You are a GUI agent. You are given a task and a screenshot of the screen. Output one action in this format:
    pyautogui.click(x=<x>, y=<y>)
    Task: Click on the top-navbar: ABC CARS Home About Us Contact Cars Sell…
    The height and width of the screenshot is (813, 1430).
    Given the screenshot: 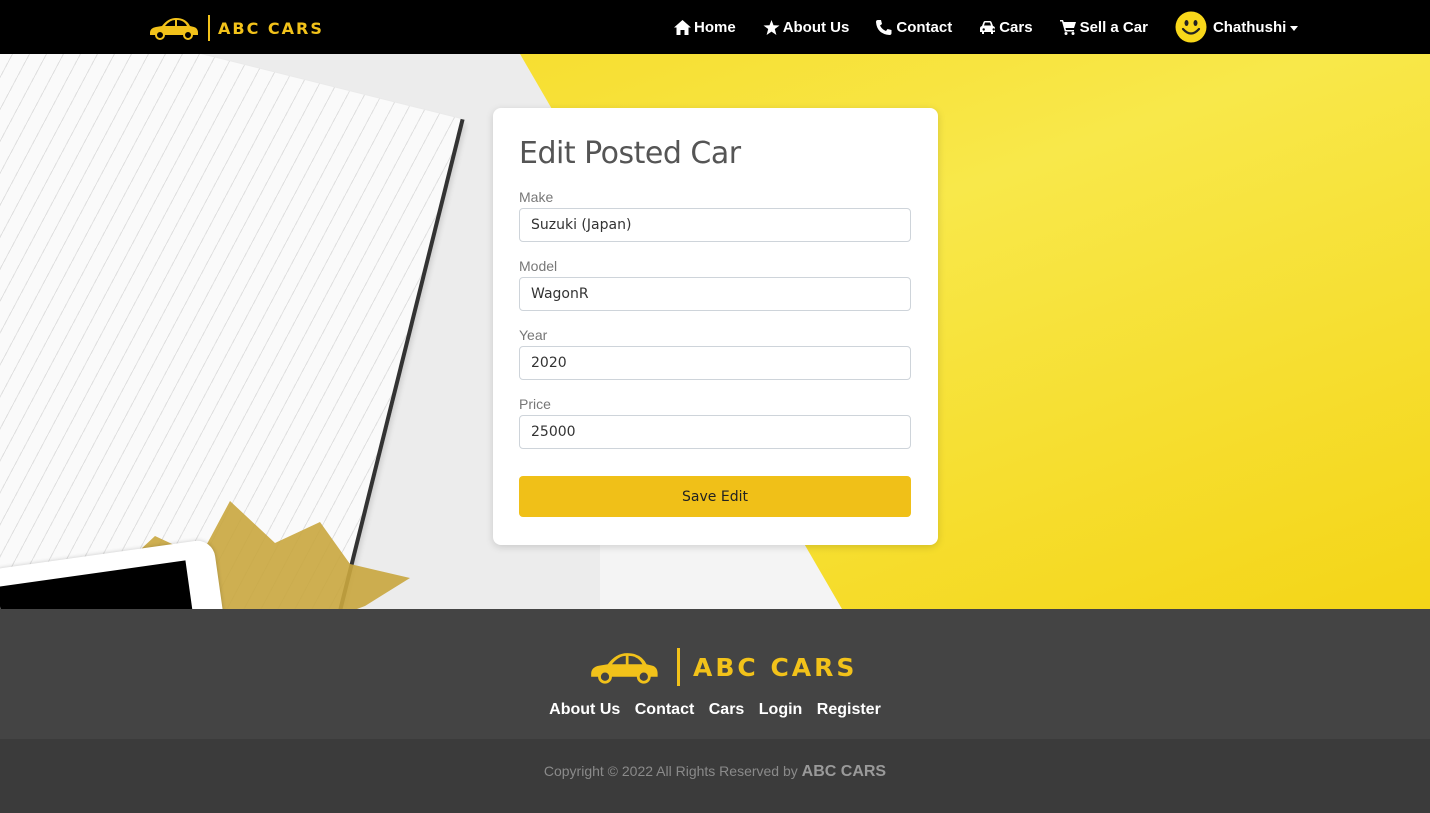 What is the action you would take?
    pyautogui.click(x=715, y=27)
    